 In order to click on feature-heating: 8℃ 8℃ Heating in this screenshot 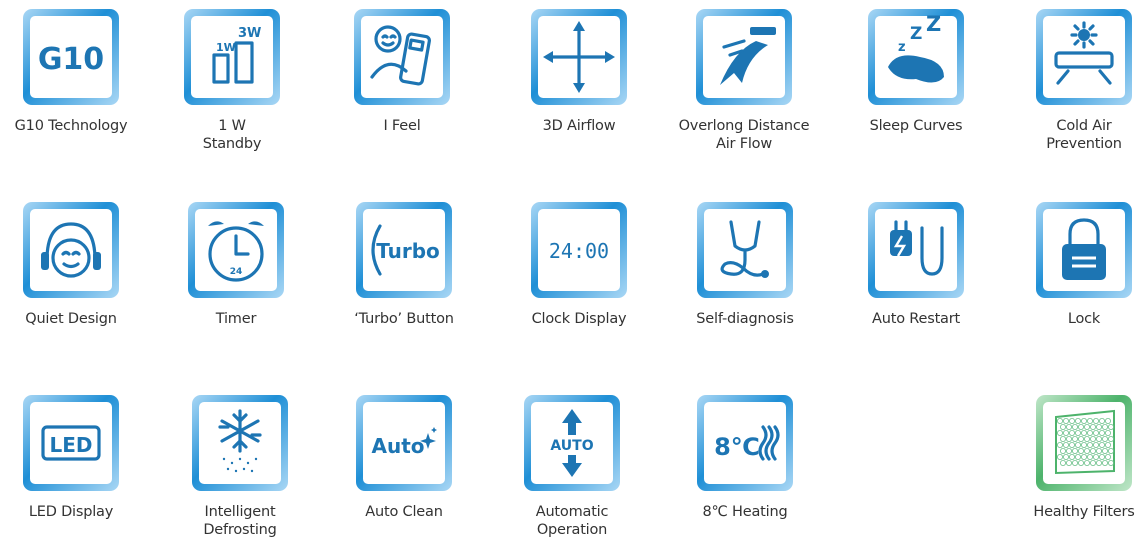, I will do `click(745, 457)`.